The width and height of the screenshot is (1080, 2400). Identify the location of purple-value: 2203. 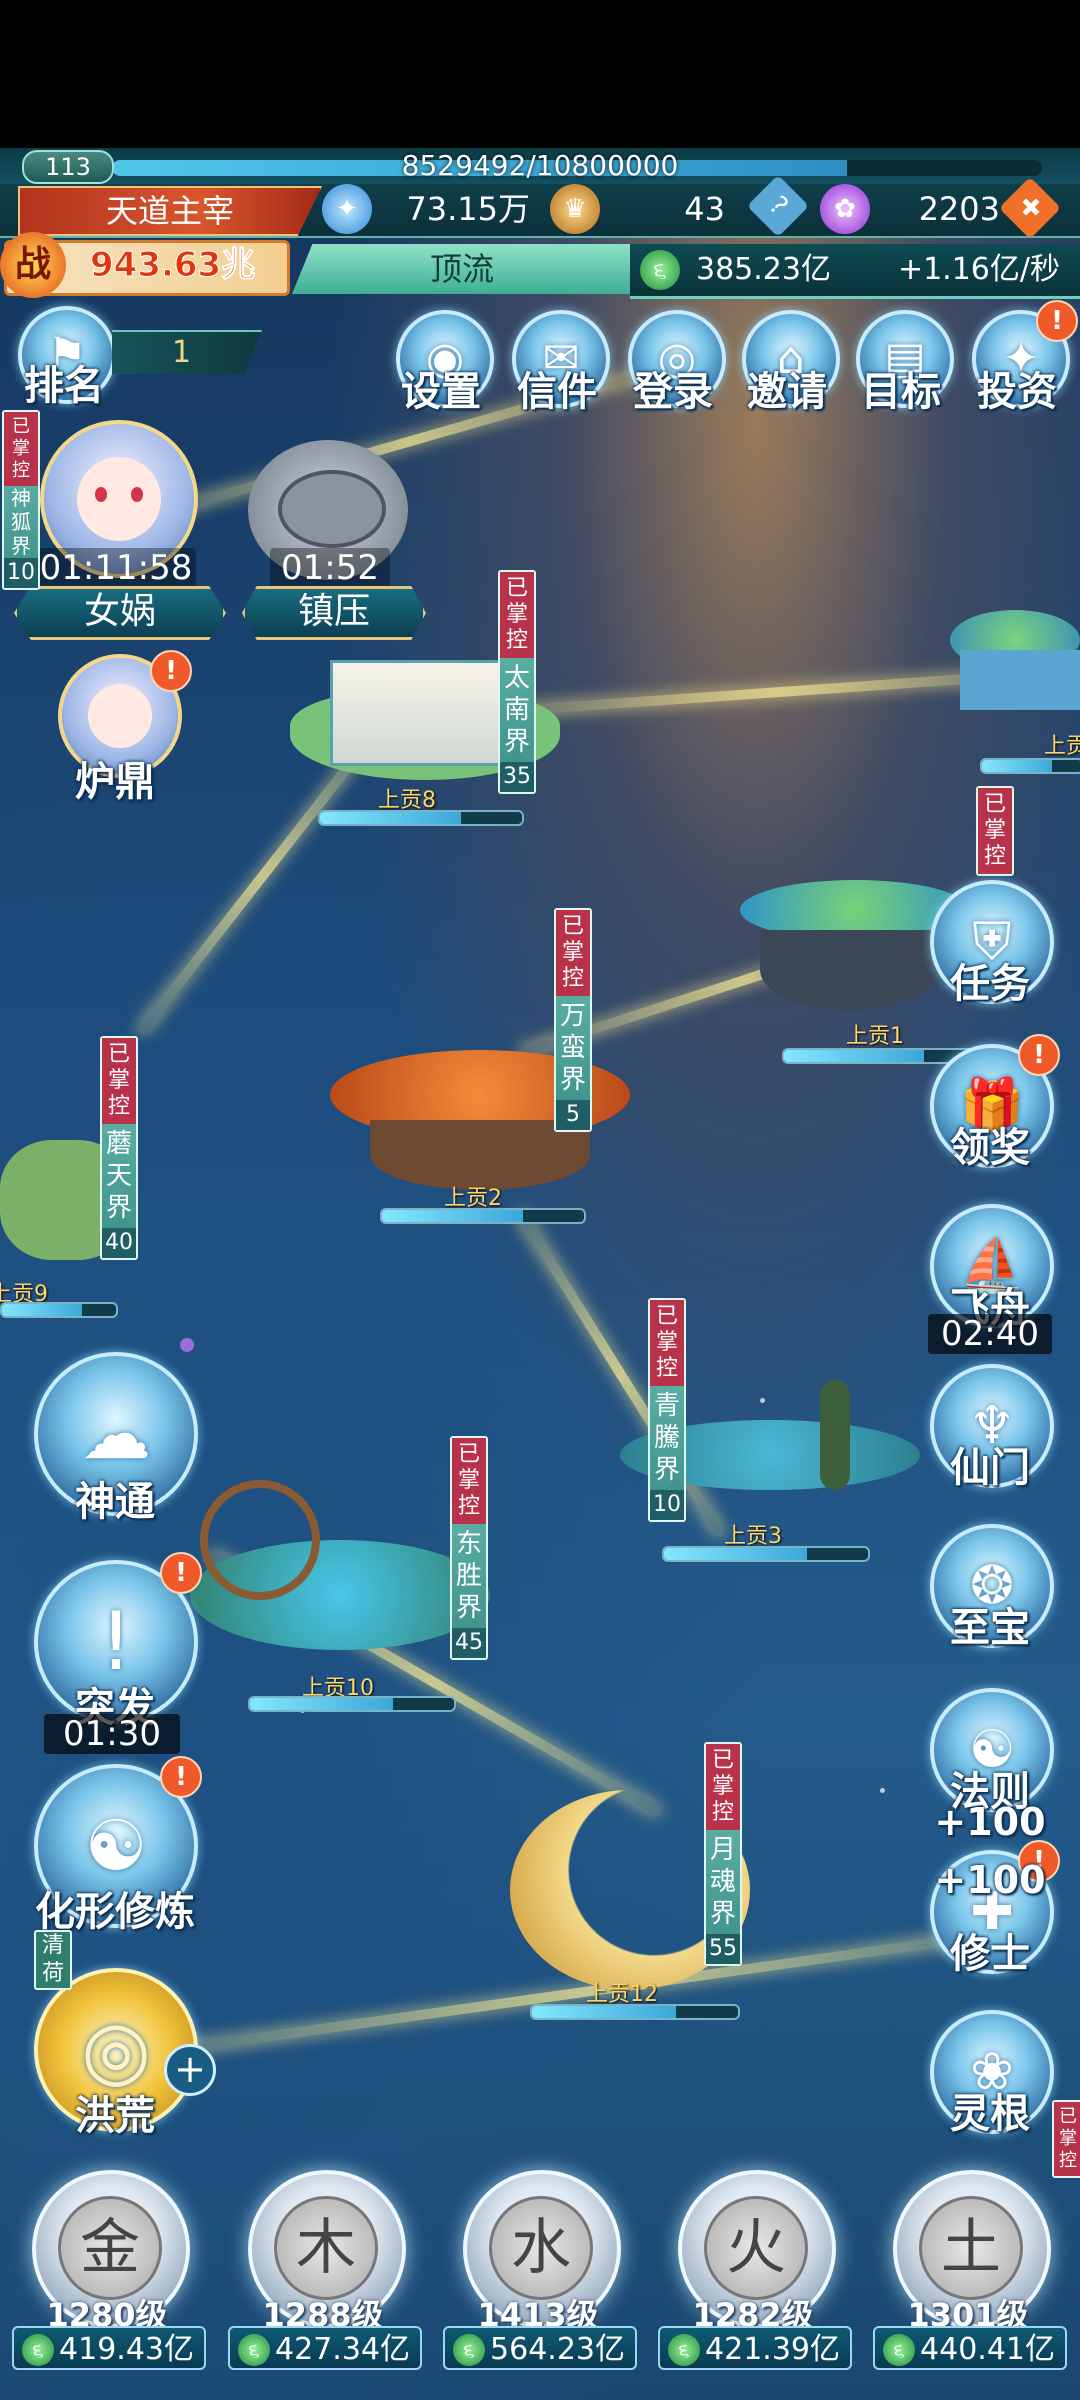
(959, 209).